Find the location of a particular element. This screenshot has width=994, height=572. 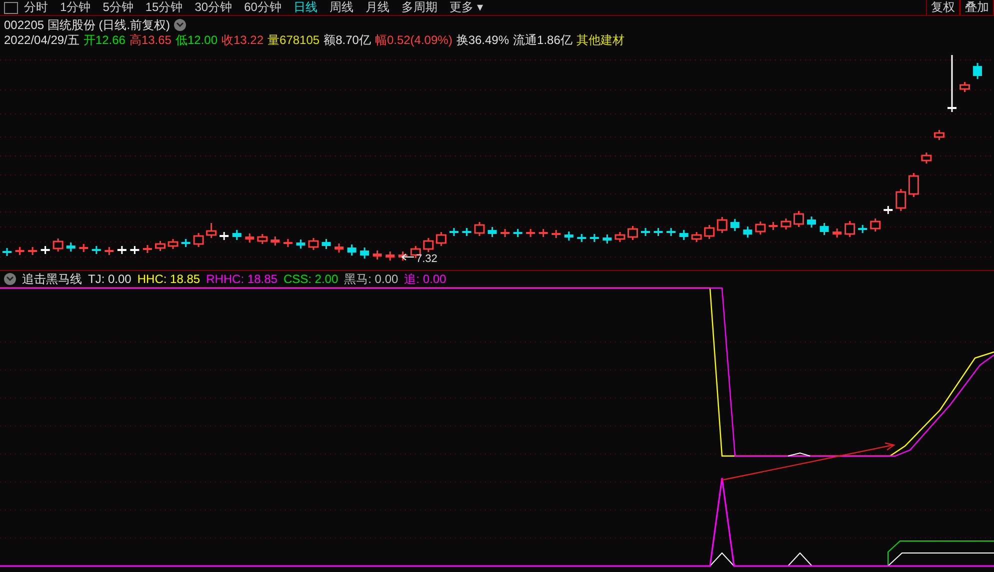

quote-field: 开12.66 is located at coordinates (104, 40).